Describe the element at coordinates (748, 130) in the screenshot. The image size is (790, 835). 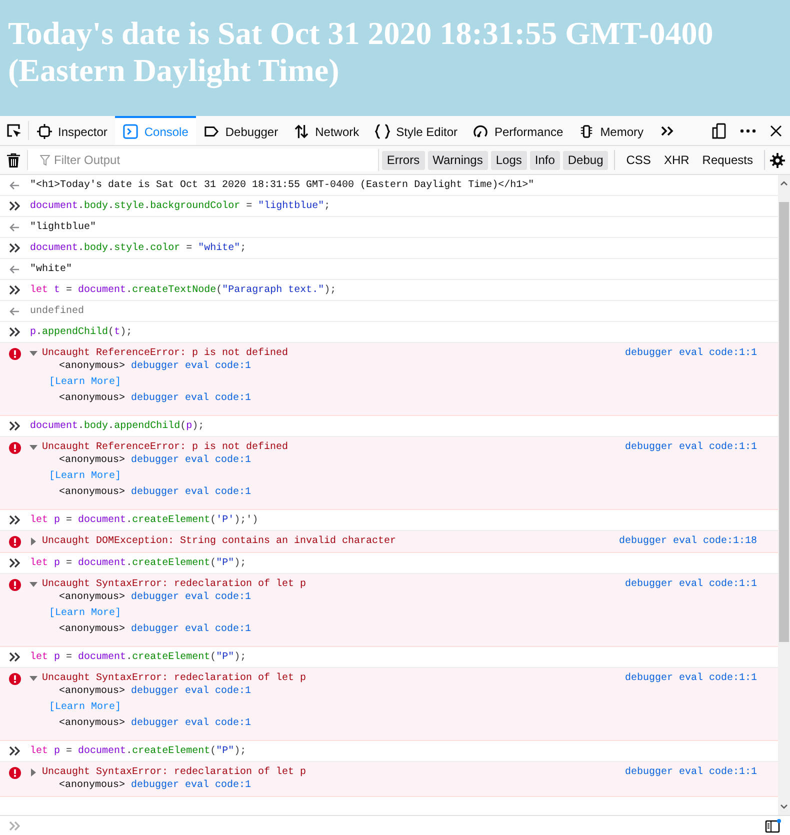
I see `more-icon` at that location.